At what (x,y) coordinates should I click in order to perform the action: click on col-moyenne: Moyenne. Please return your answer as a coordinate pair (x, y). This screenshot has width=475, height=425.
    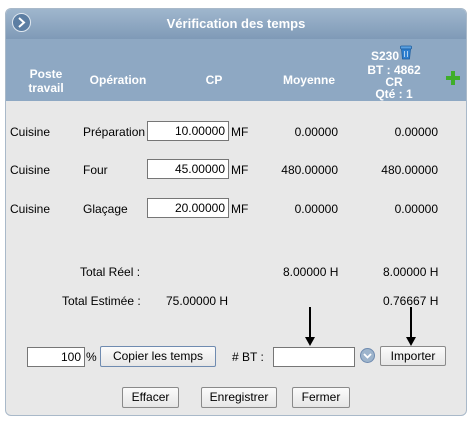
    Looking at the image, I should click on (308, 80).